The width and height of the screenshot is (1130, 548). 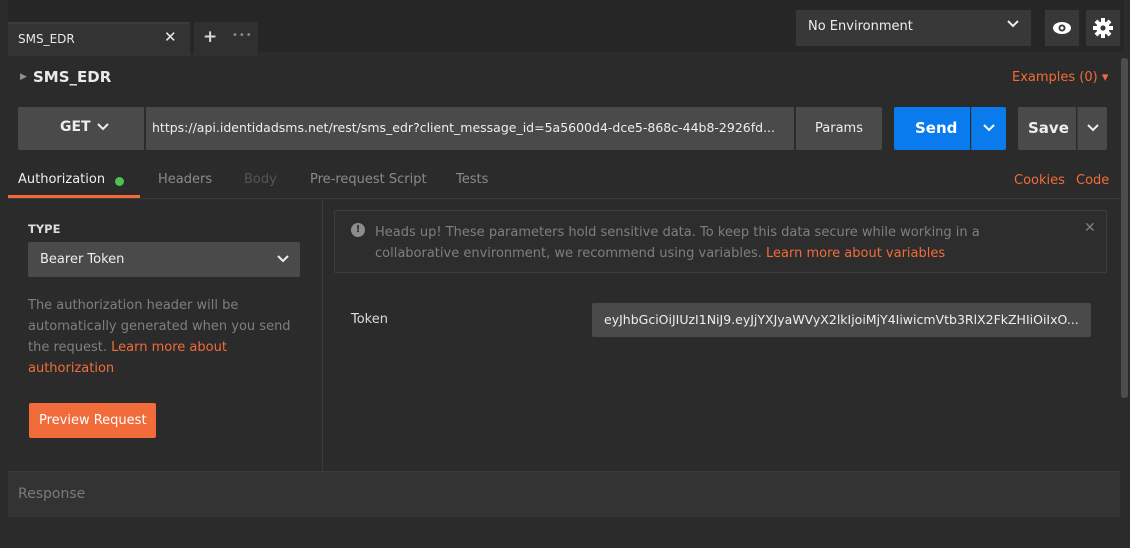 What do you see at coordinates (1048, 128) in the screenshot?
I see `save-label: Save` at bounding box center [1048, 128].